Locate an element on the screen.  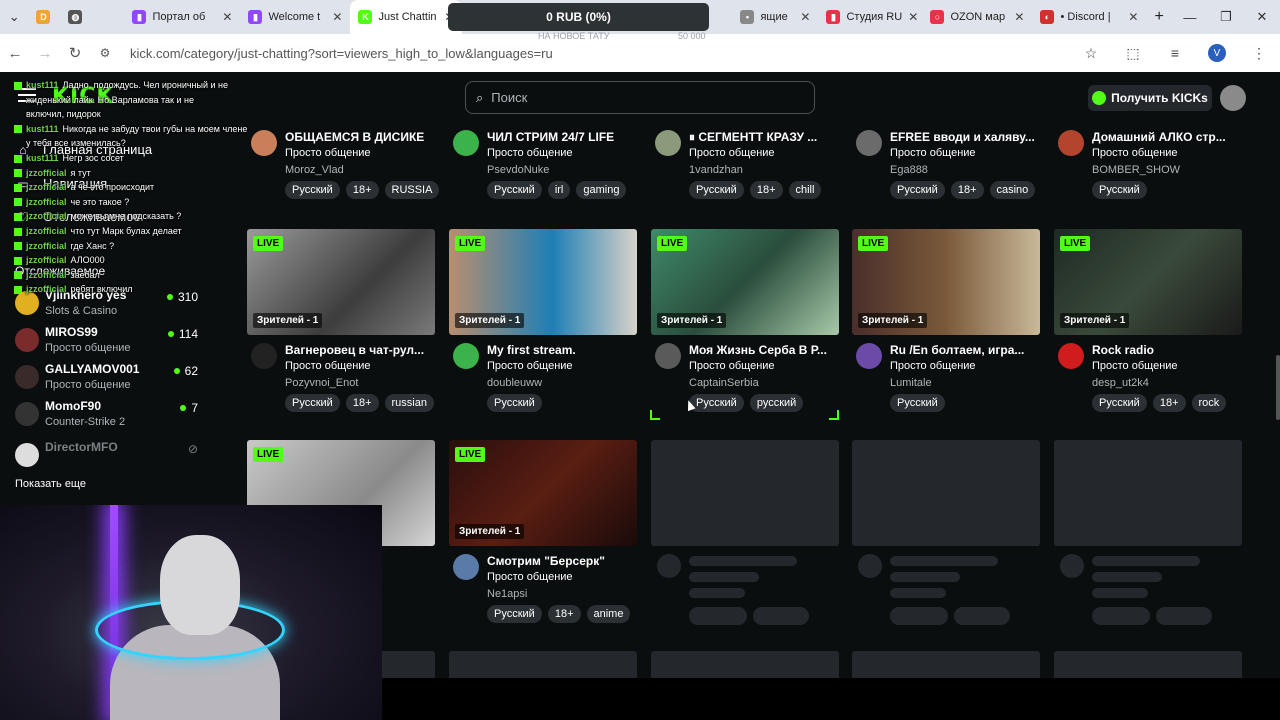
user-avatar is located at coordinates (1233, 98).